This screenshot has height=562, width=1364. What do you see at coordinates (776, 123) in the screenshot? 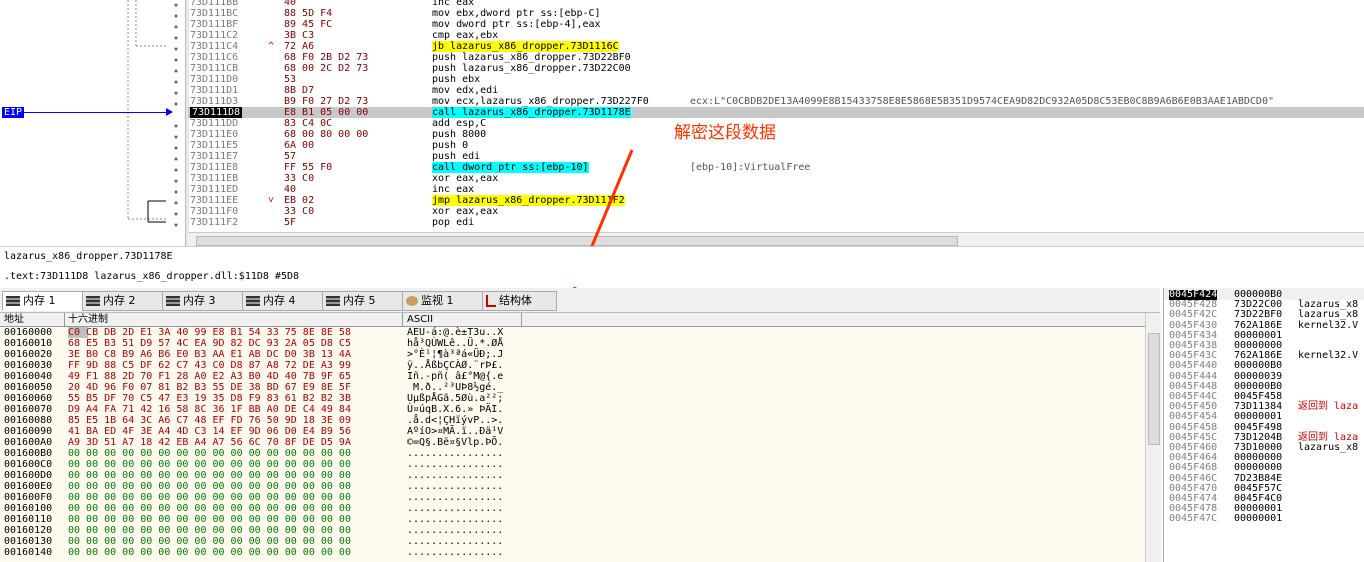
I see `disasm-line: 73D111DD 83 C4 0C add esp,C` at bounding box center [776, 123].